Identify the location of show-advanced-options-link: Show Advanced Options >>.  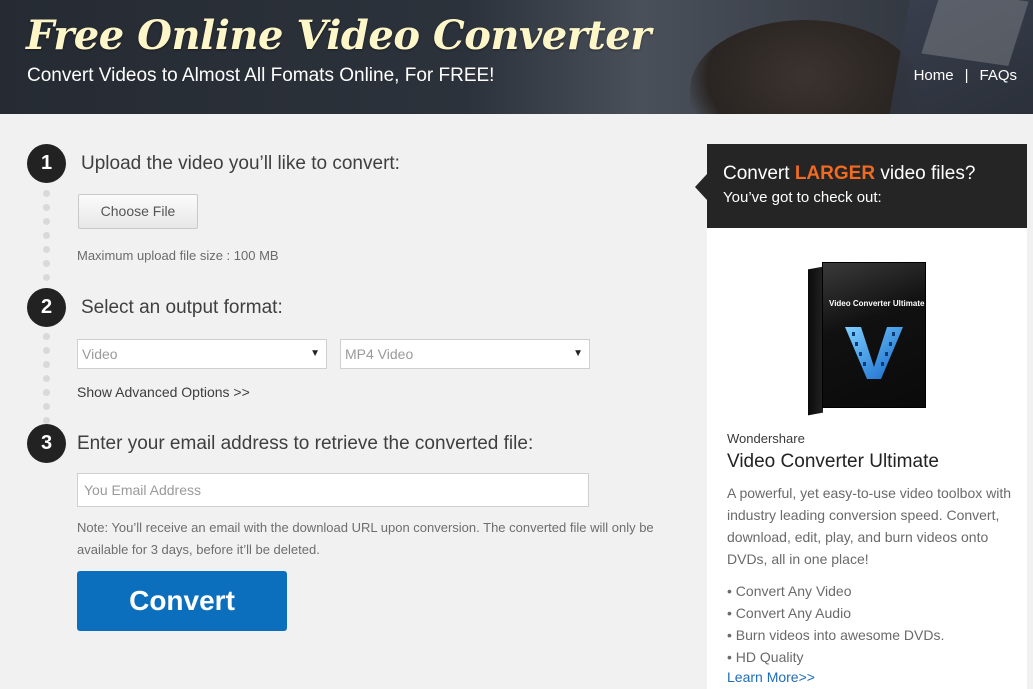
(163, 392).